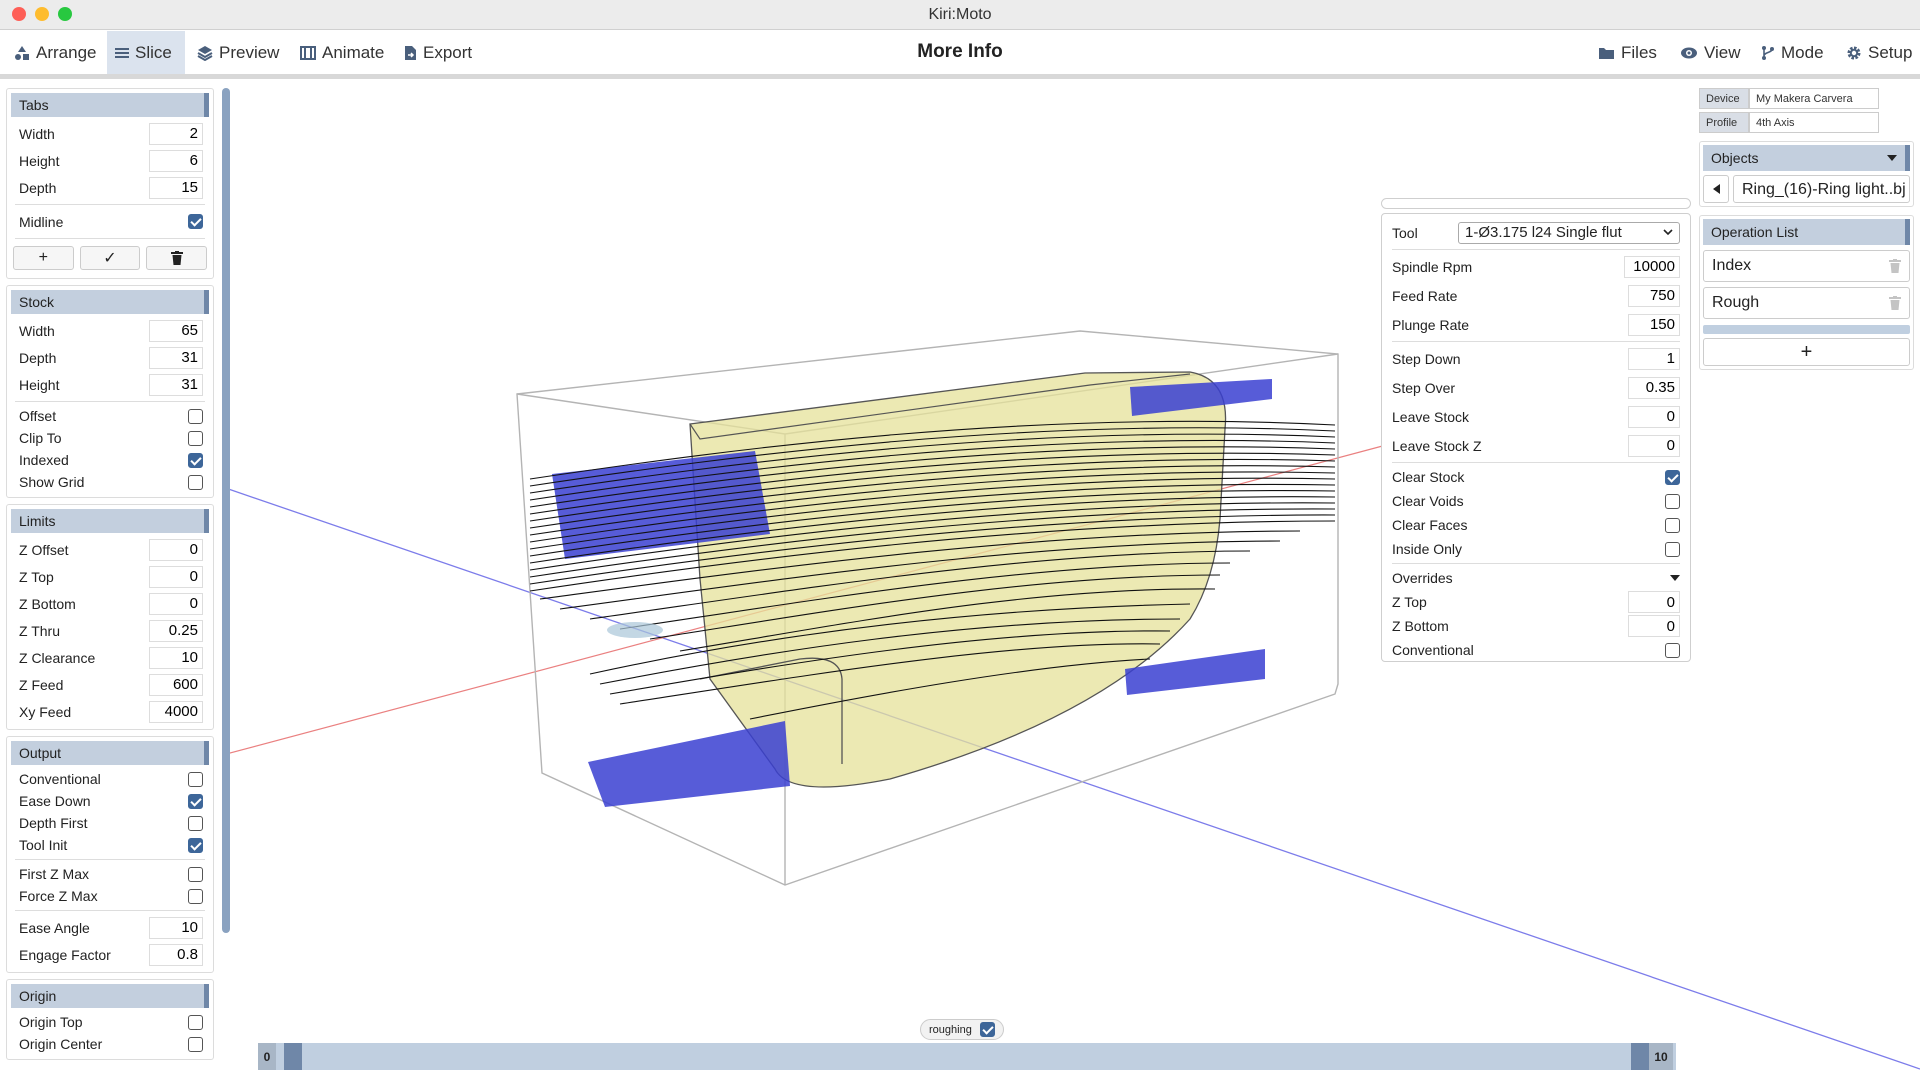 The height and width of the screenshot is (1070, 1920). I want to click on profile-value: 4th Axis, so click(1814, 122).